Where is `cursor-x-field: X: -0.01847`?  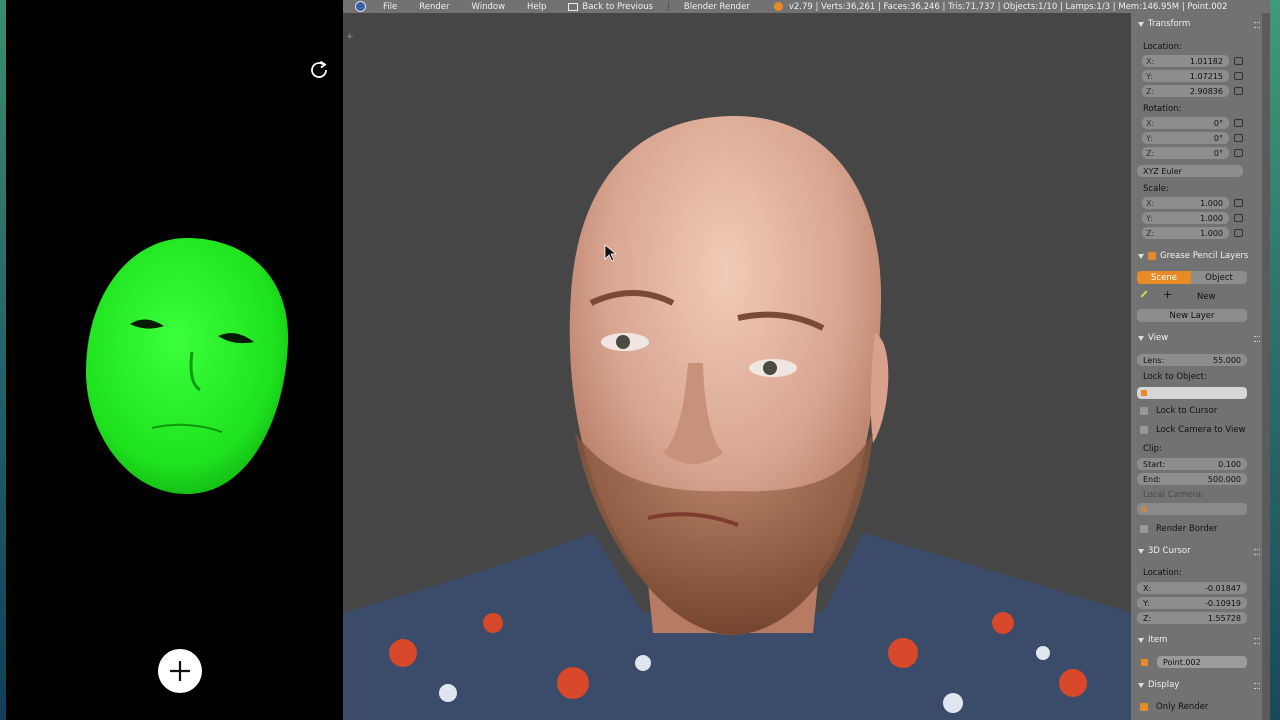
cursor-x-field: X: -0.01847 is located at coordinates (1192, 588).